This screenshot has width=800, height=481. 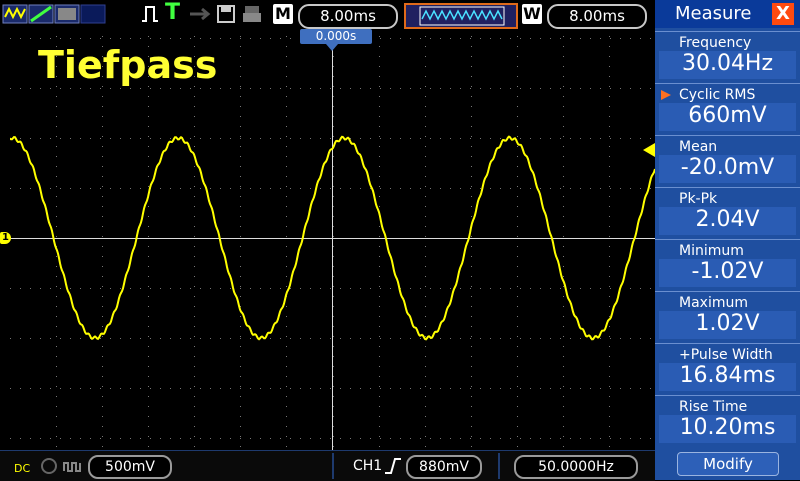 What do you see at coordinates (130, 467) in the screenshot?
I see `ch1-scale: 500mV` at bounding box center [130, 467].